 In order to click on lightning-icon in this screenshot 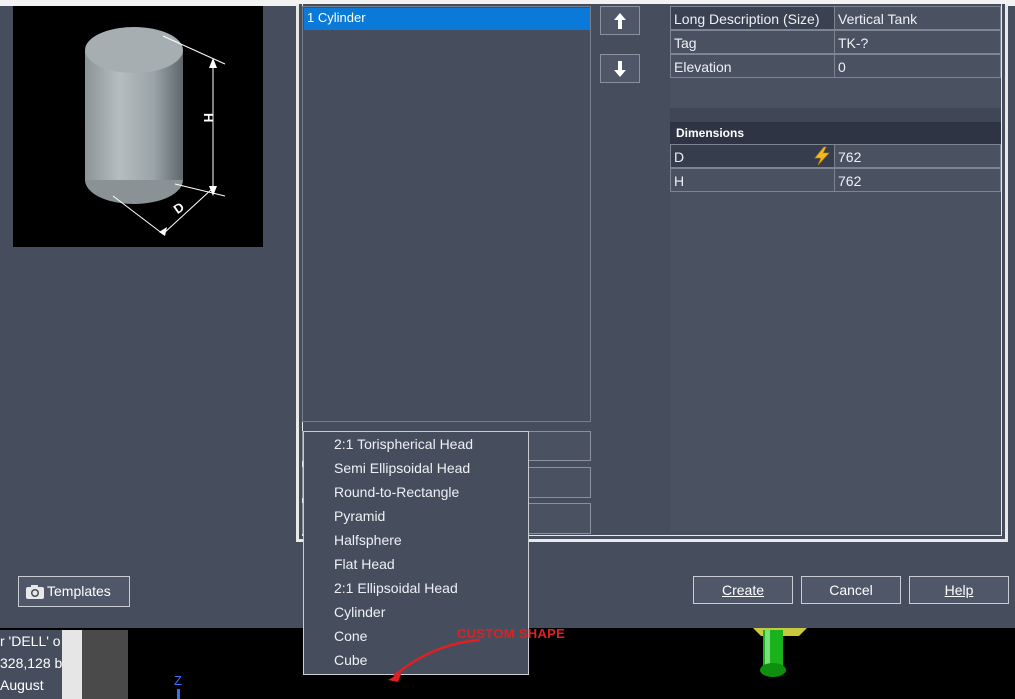, I will do `click(822, 156)`.